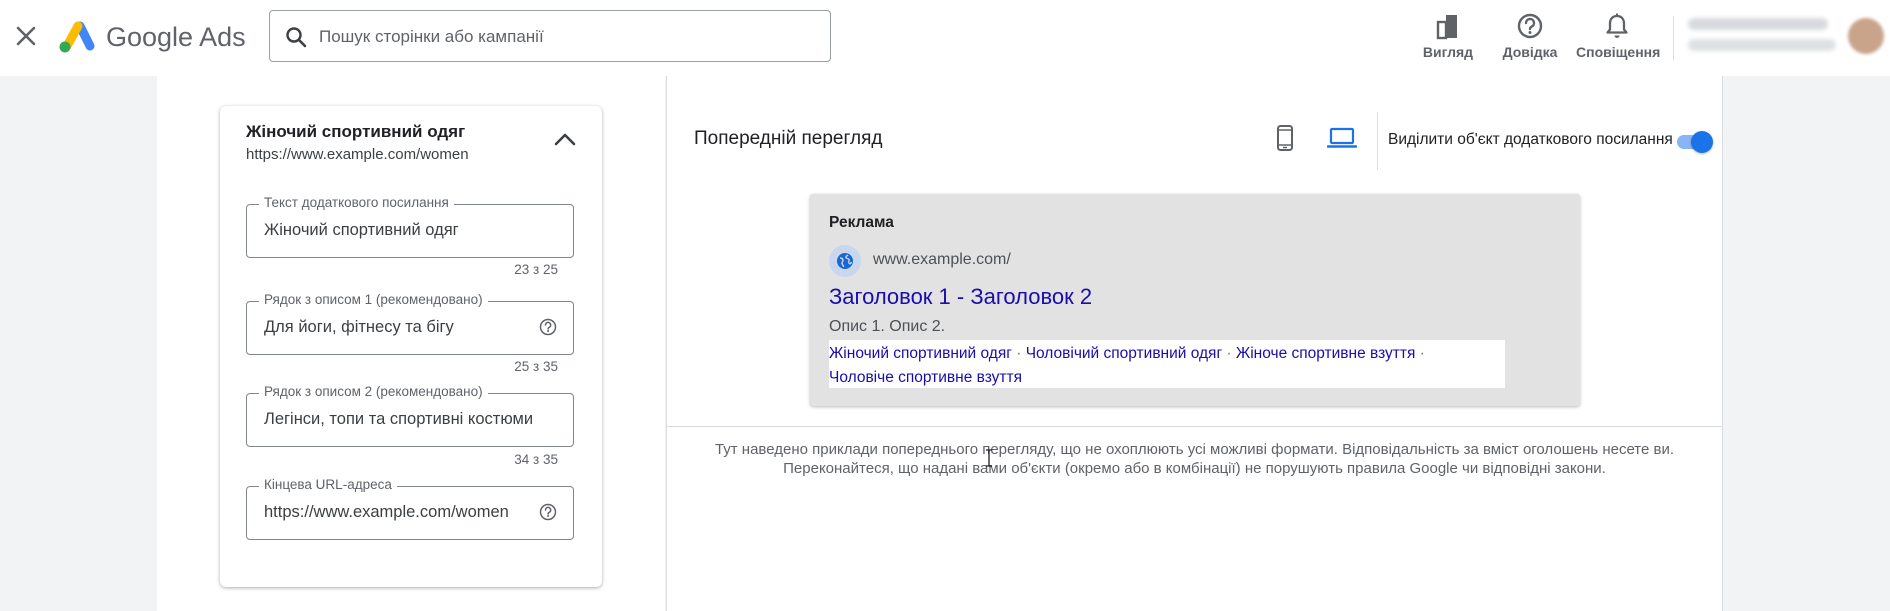  I want to click on sitelink-link: Чоловічий спортивний одяг, so click(1124, 353).